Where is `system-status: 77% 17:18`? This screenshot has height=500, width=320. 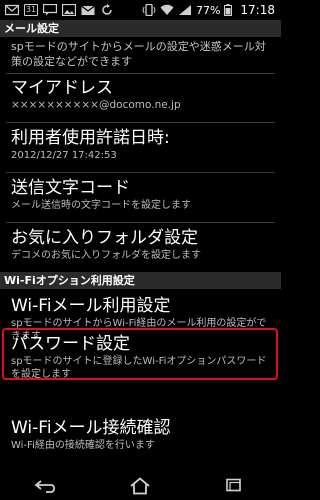
system-status: 77% 17:18 is located at coordinates (211, 10).